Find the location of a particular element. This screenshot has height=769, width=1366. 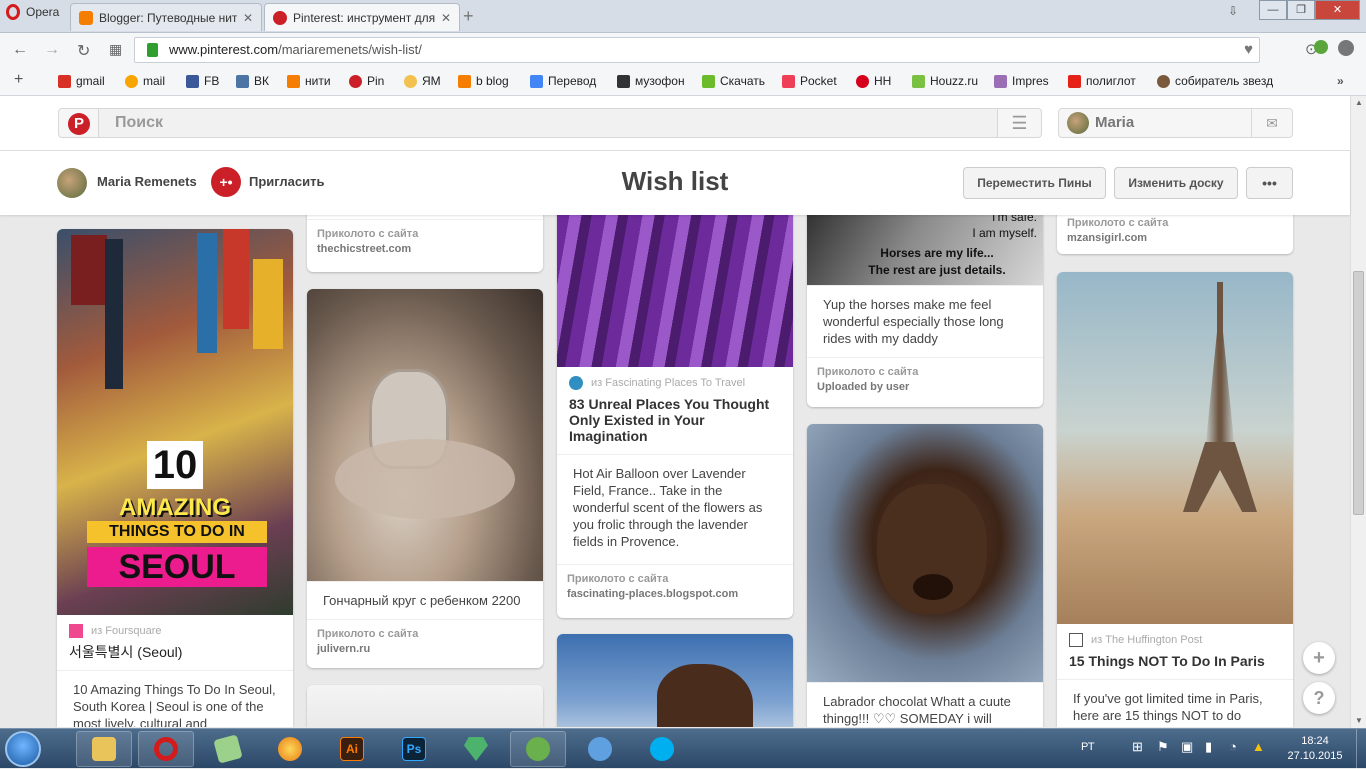

pin-site-link: mzansigirl.com is located at coordinates (1175, 238).